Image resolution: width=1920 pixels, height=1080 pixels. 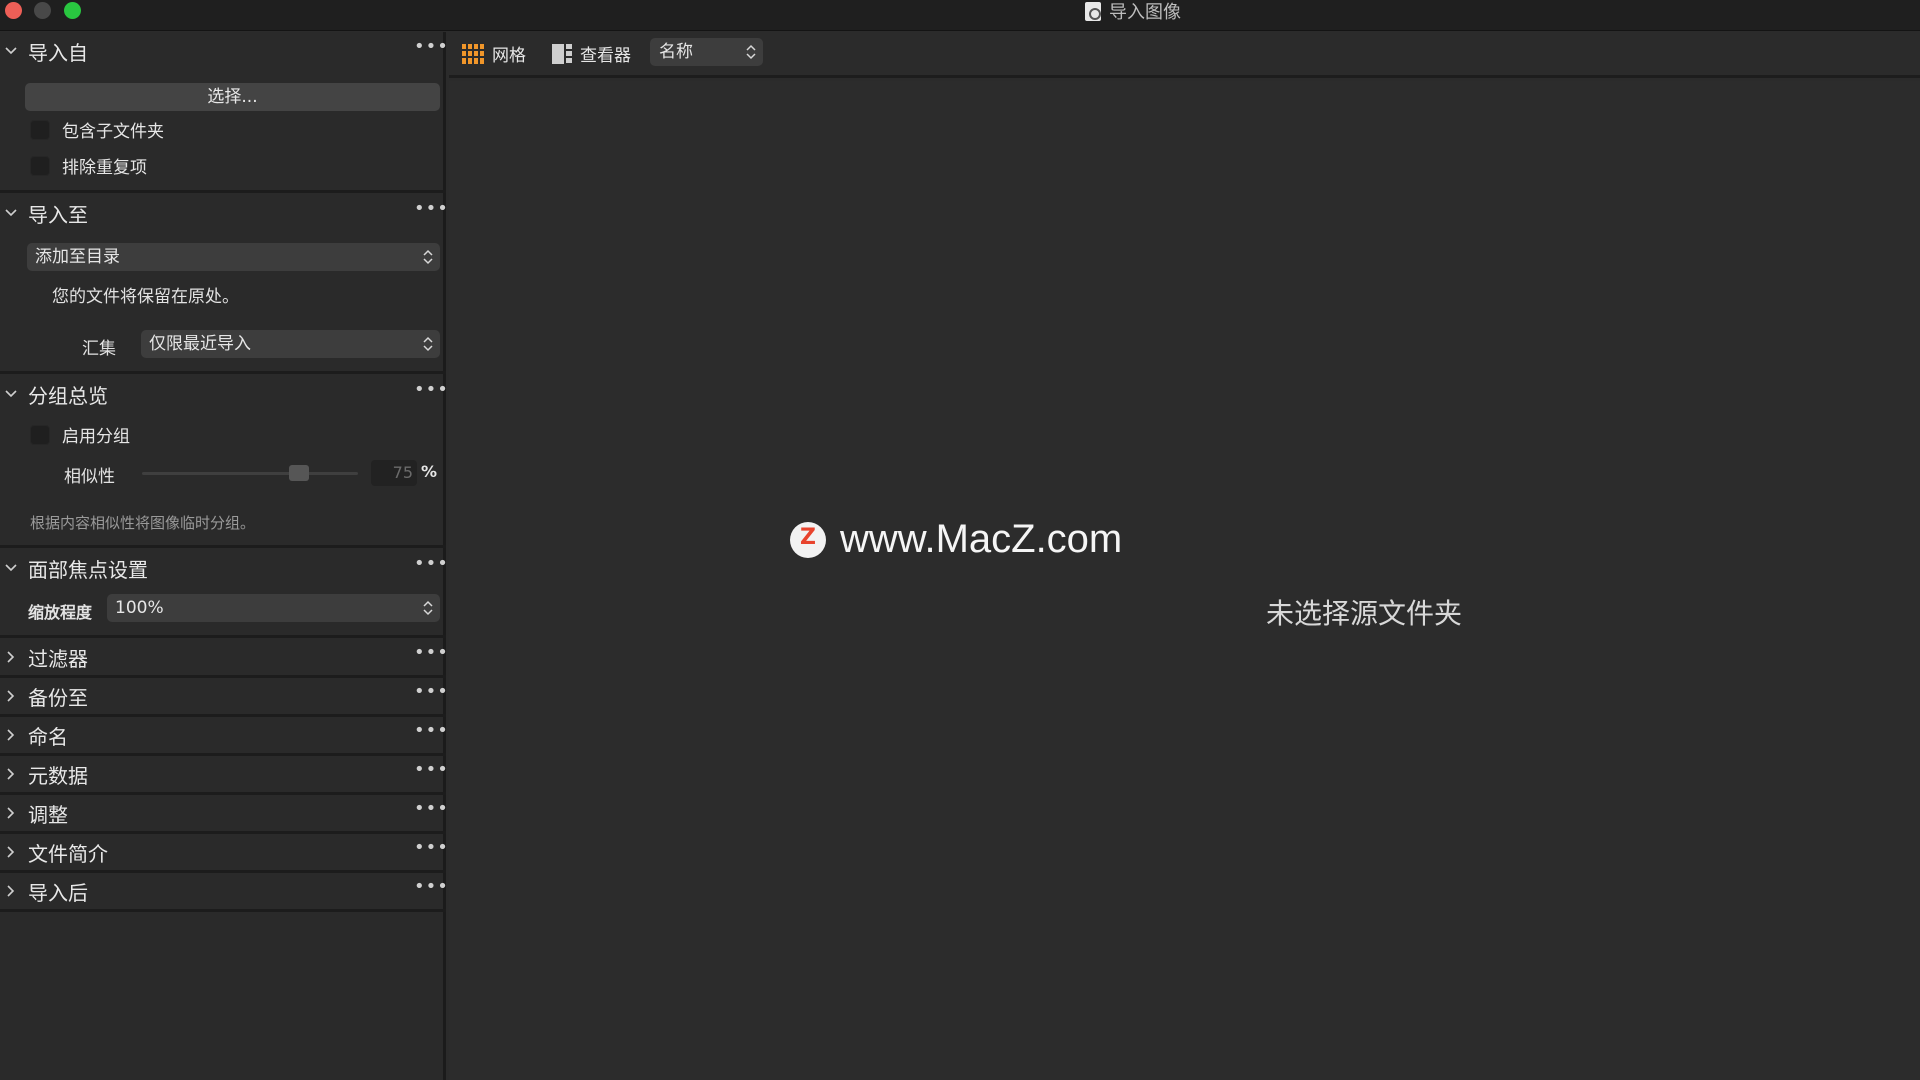 I want to click on exclude-duplicates-row: 排除重复项, so click(x=88, y=165).